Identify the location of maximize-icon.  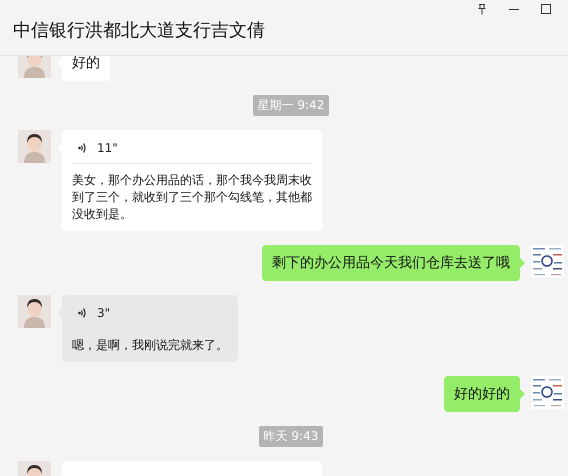
(546, 9).